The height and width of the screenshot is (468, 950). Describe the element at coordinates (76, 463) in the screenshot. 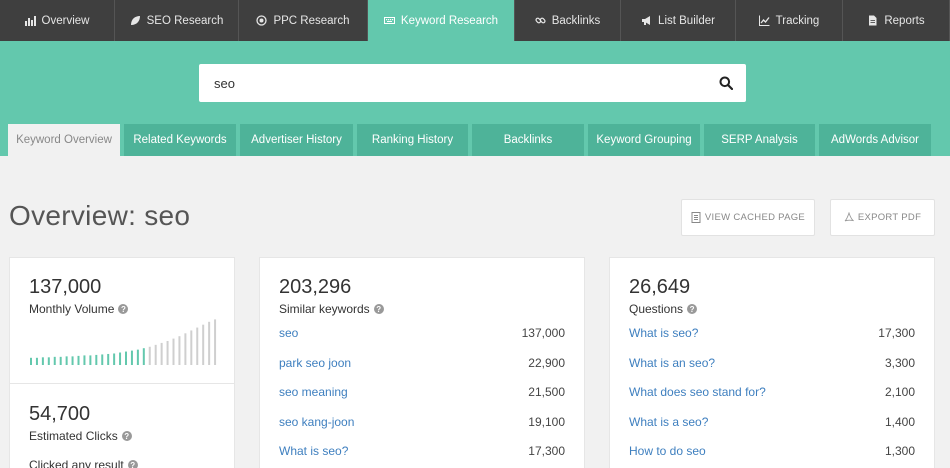

I see `clicked-any-label: Clicked any result` at that location.